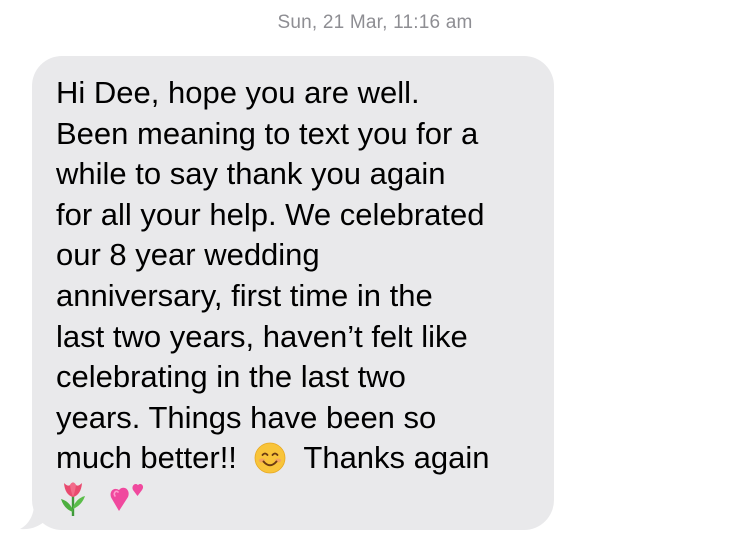 The width and height of the screenshot is (750, 547). Describe the element at coordinates (231, 377) in the screenshot. I see `message-line: celebrating in the last two` at that location.